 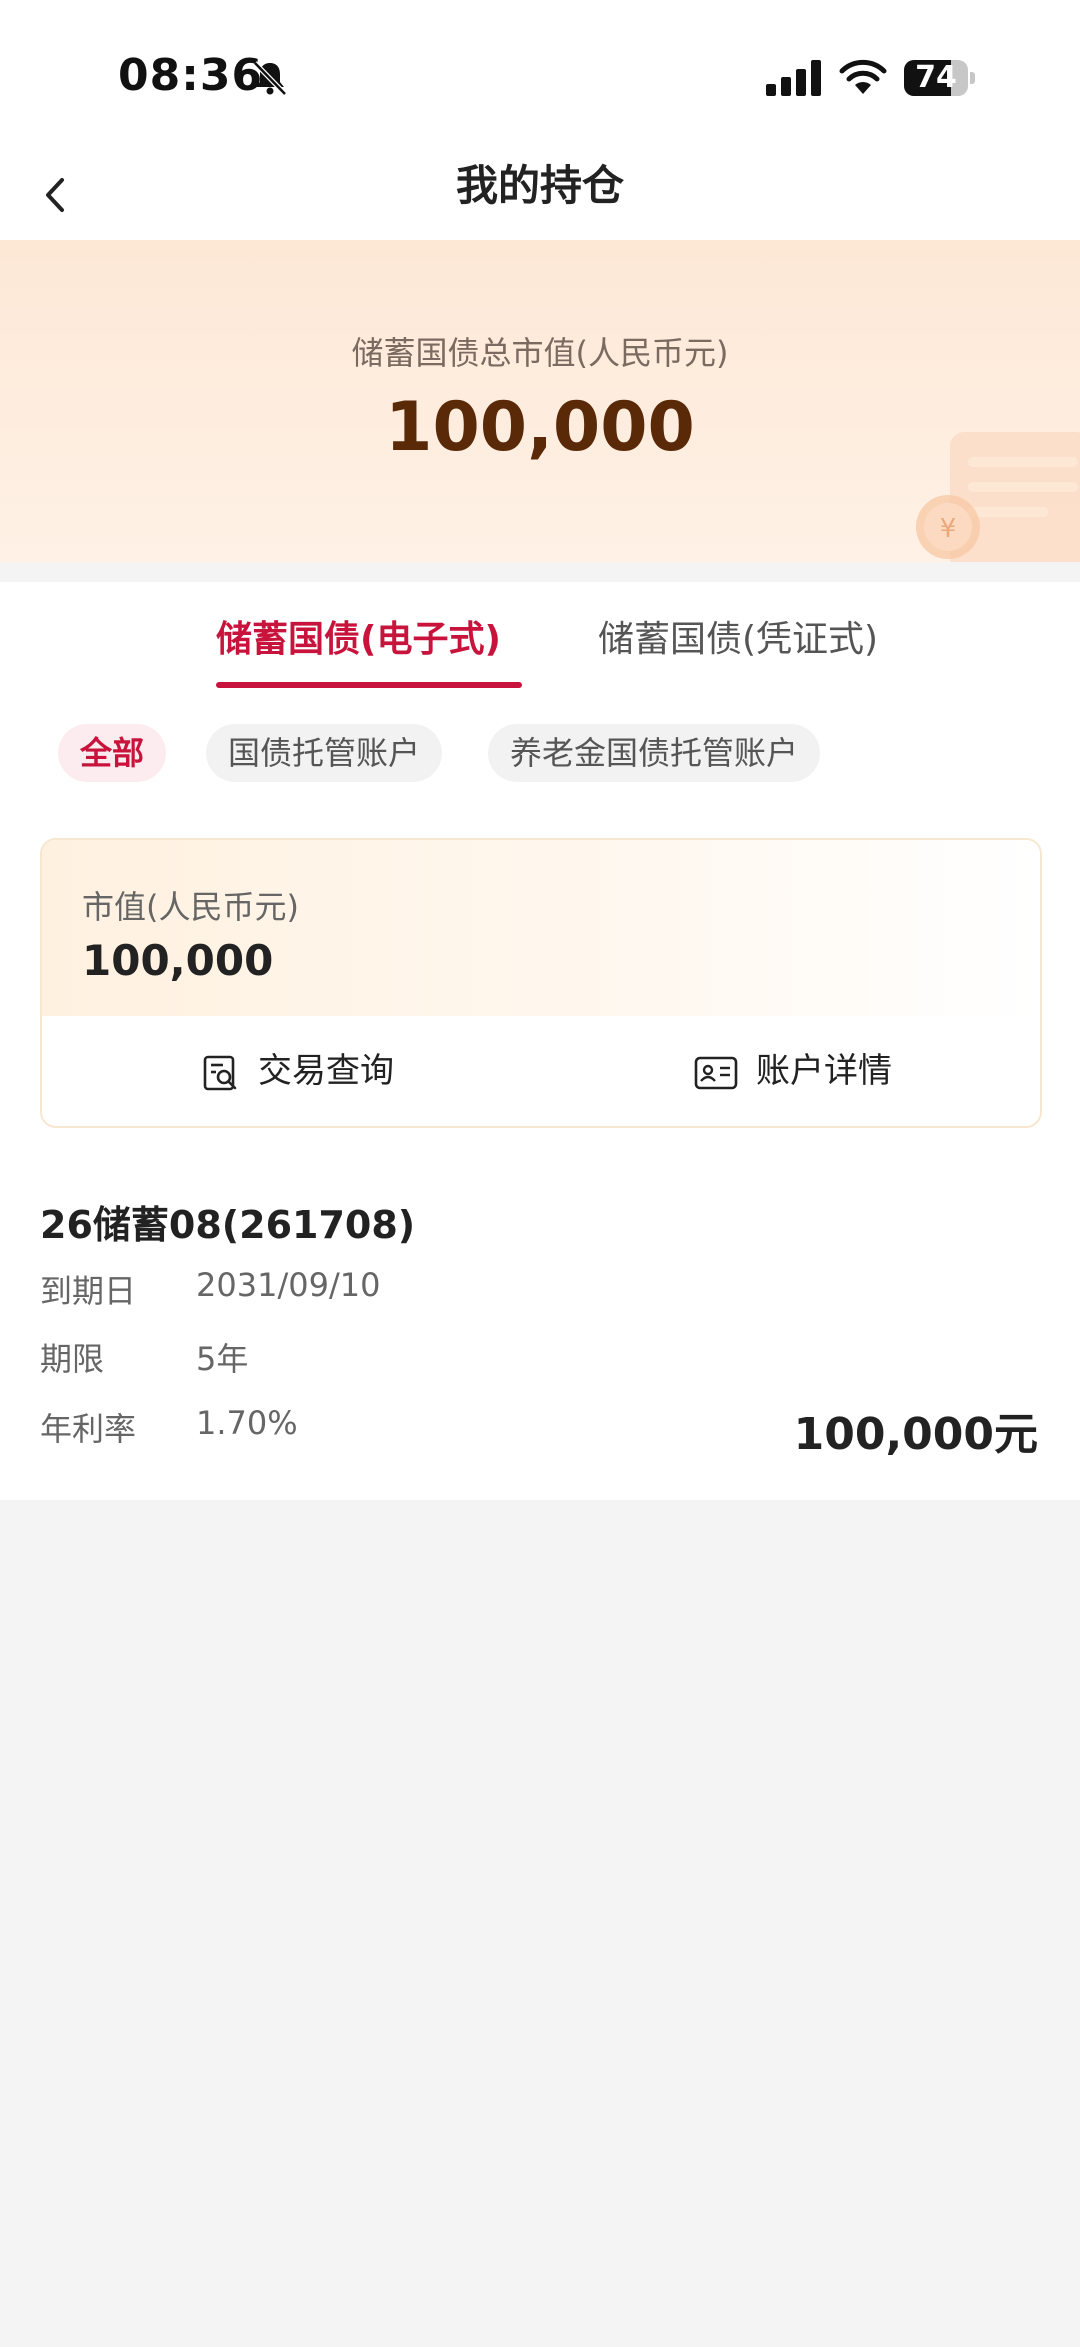 I want to click on account-detail-button: 账户详情, so click(x=793, y=1071).